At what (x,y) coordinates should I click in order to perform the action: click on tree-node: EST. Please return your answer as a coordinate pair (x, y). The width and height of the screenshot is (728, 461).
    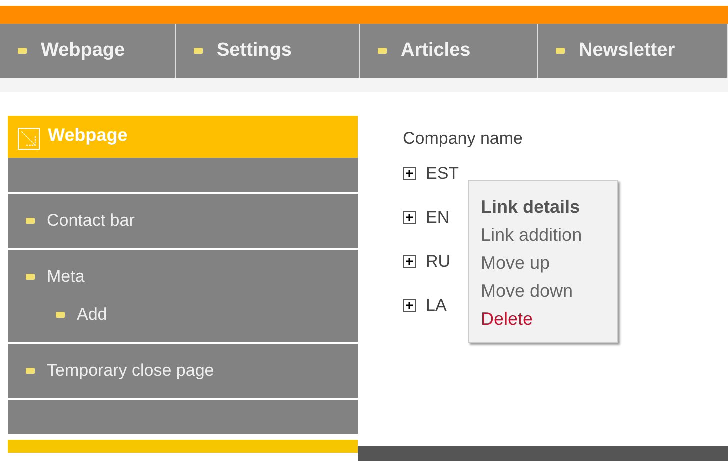
    Looking at the image, I should click on (443, 173).